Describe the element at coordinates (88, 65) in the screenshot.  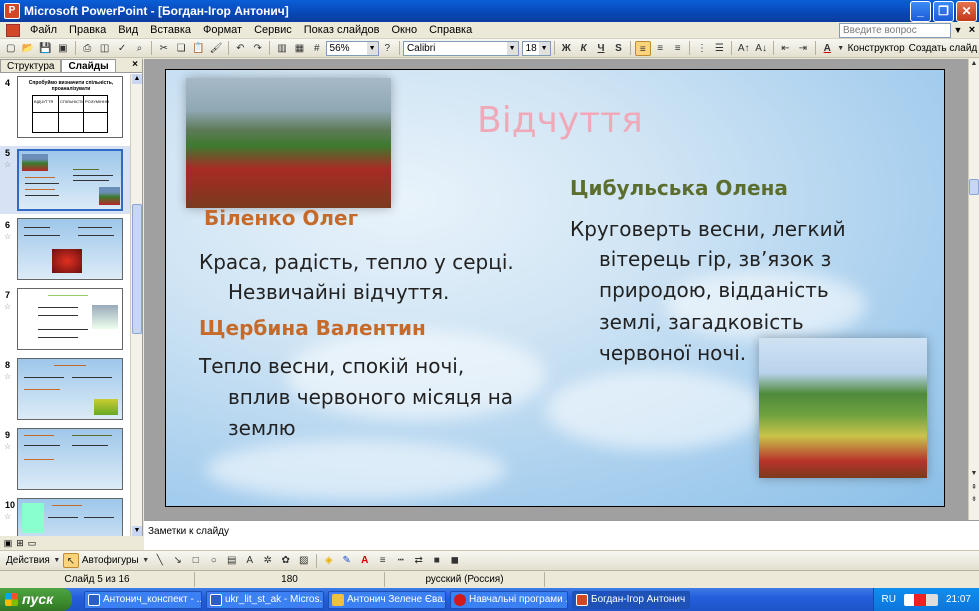
I see `tab-slides: Слайды` at that location.